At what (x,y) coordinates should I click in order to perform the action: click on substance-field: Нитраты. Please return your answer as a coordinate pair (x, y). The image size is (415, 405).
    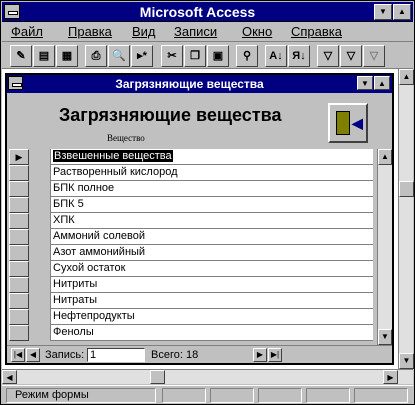
    Looking at the image, I should click on (212, 301).